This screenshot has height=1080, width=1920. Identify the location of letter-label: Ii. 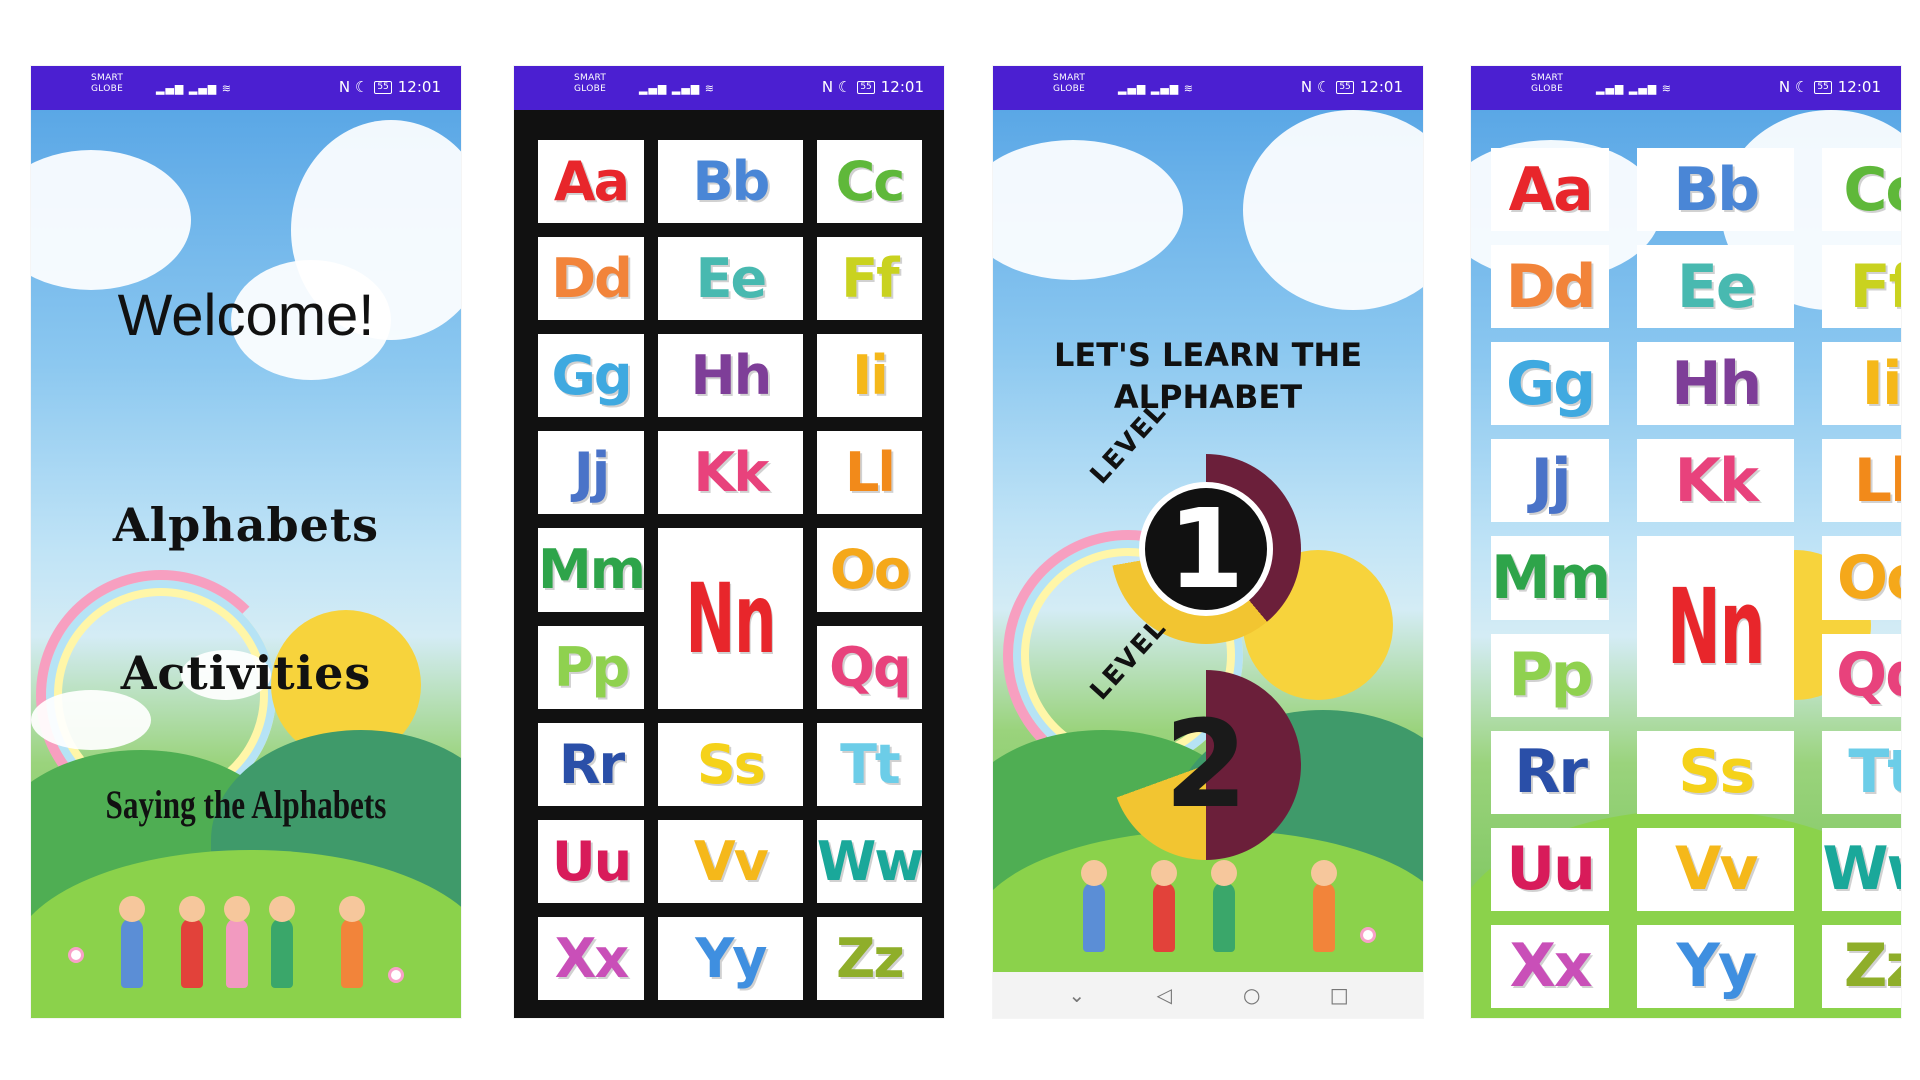
(1881, 383).